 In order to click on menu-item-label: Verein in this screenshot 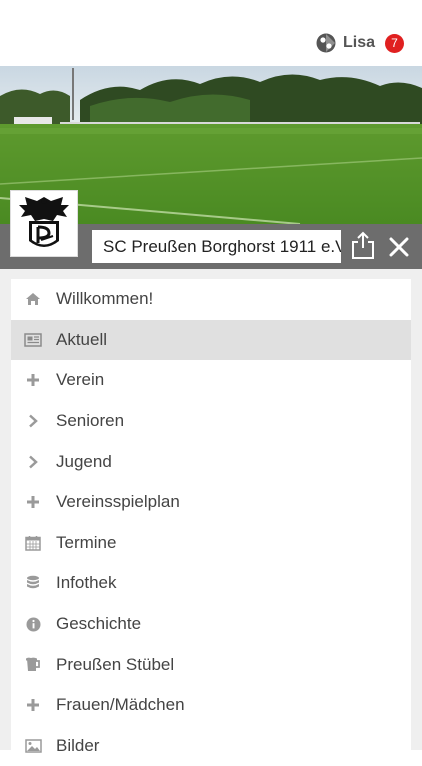, I will do `click(80, 380)`.